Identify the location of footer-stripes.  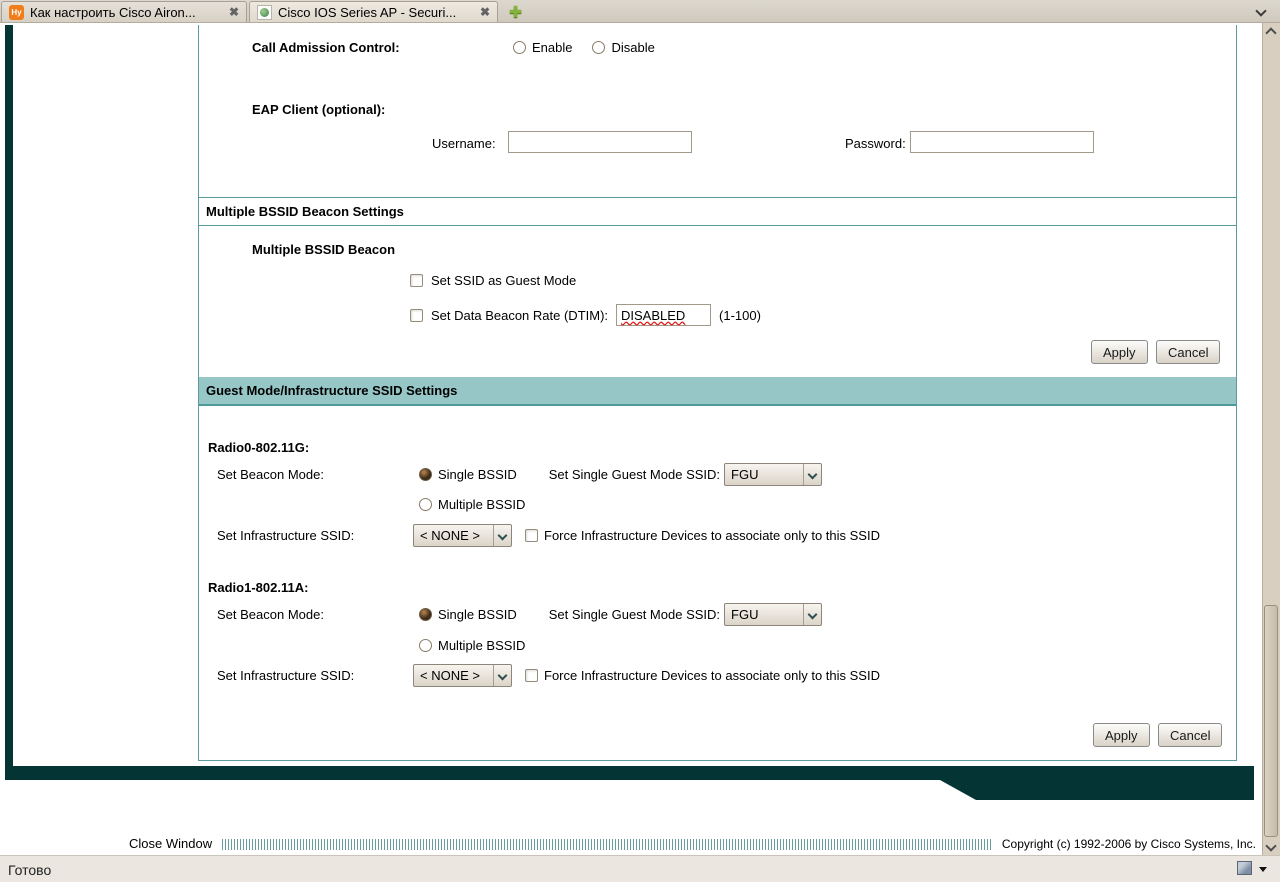
(607, 844).